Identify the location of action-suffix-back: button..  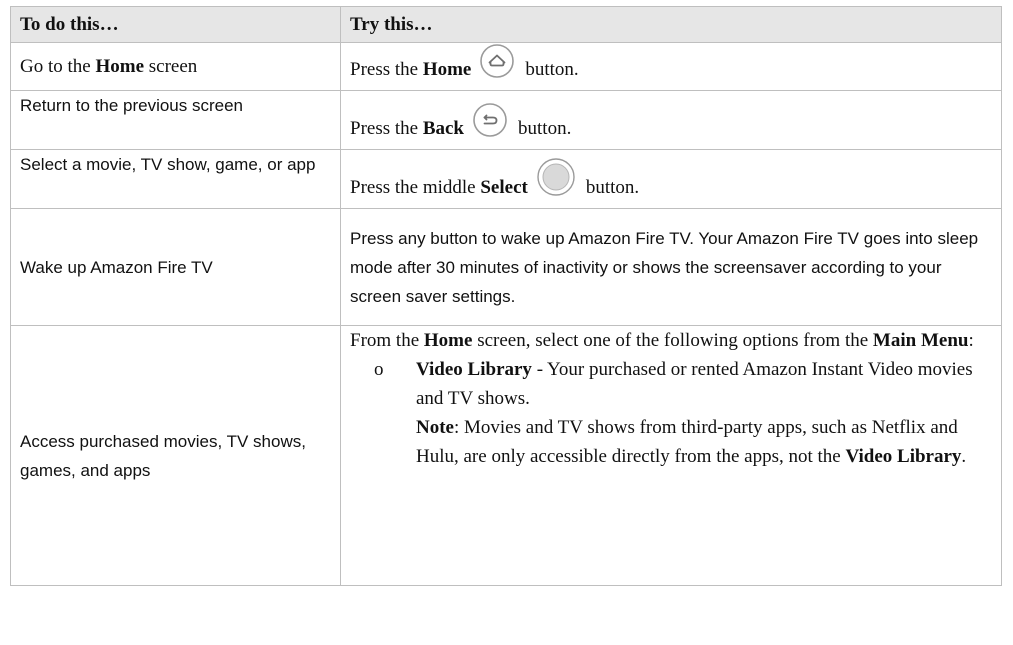
(545, 128).